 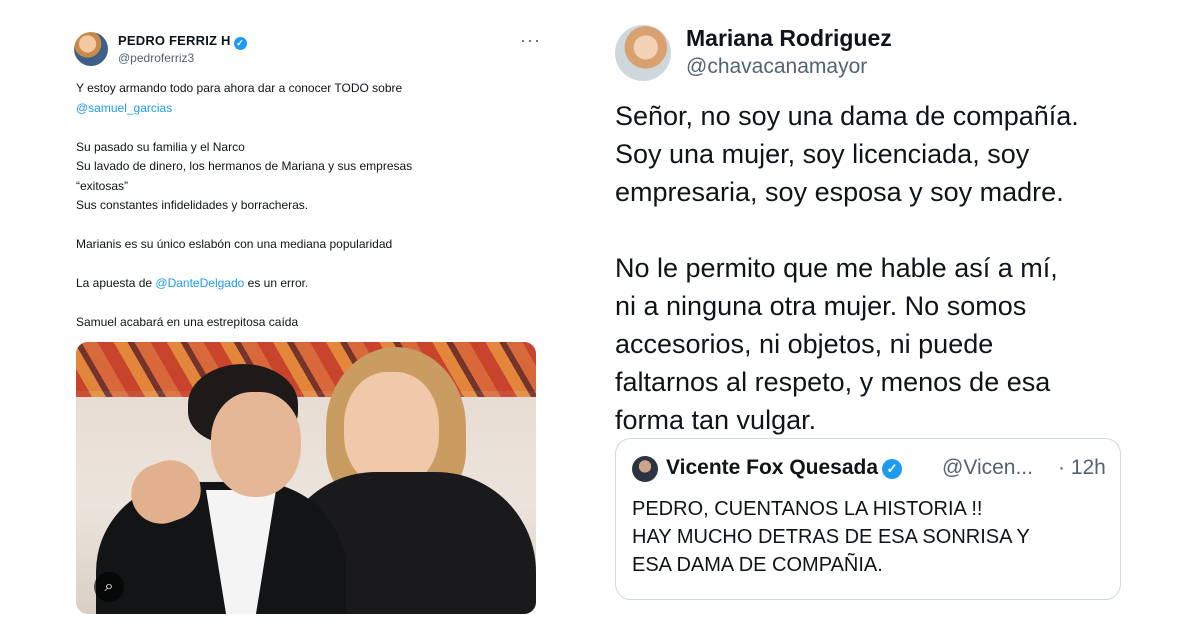 I want to click on lens-search-icon: ⌕, so click(x=109, y=587).